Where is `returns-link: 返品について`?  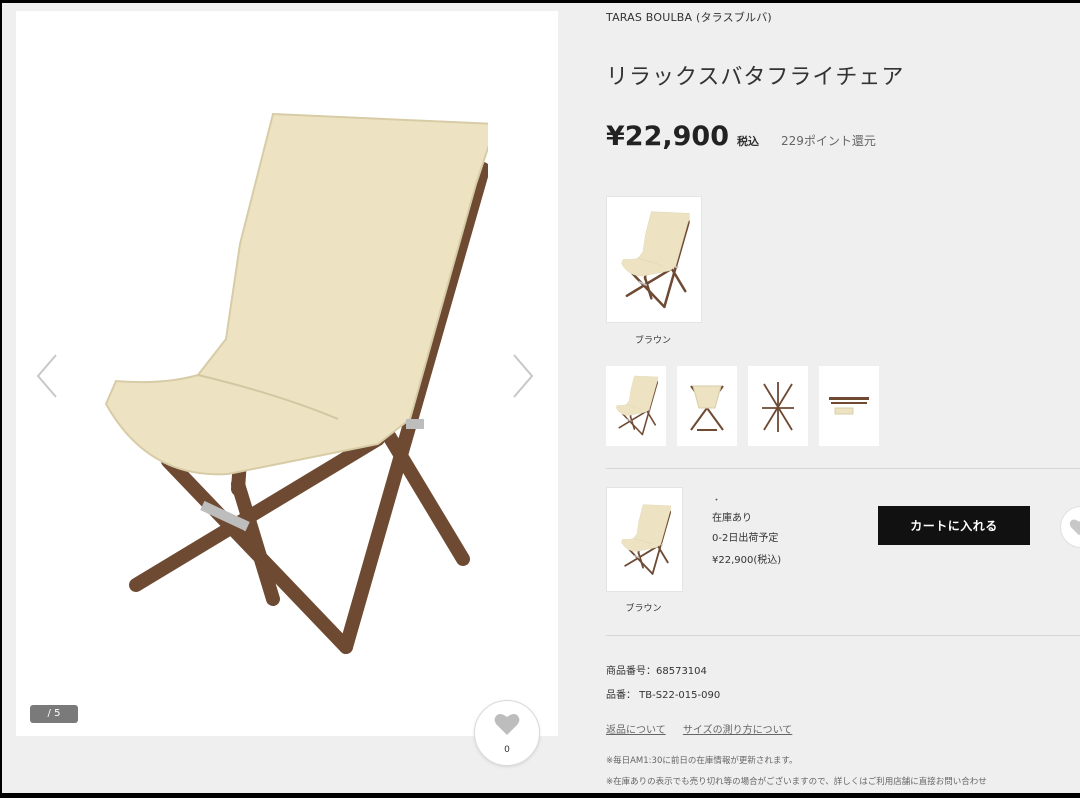 returns-link: 返品について is located at coordinates (636, 730).